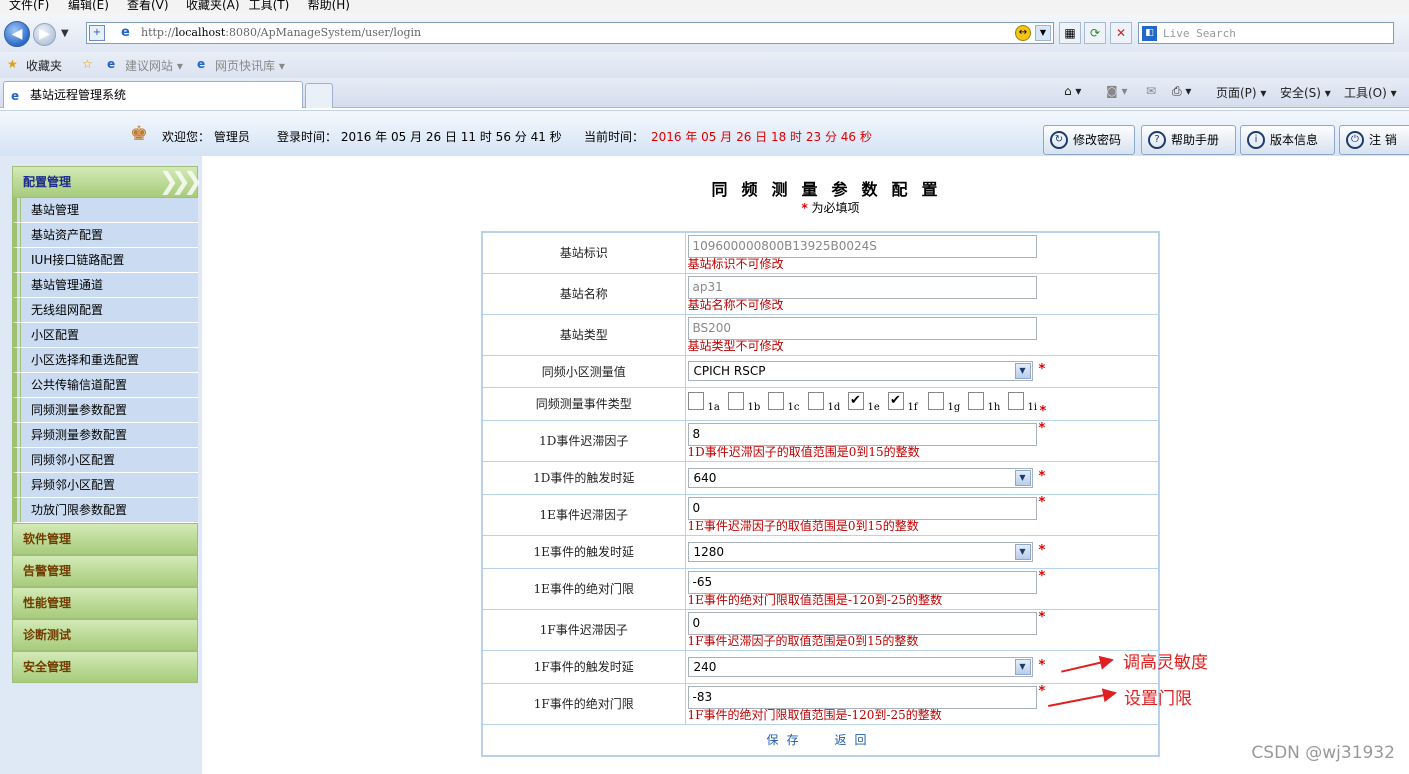 This screenshot has width=1409, height=774. What do you see at coordinates (105, 310) in the screenshot?
I see `sidebar-item: 无线组网配置` at bounding box center [105, 310].